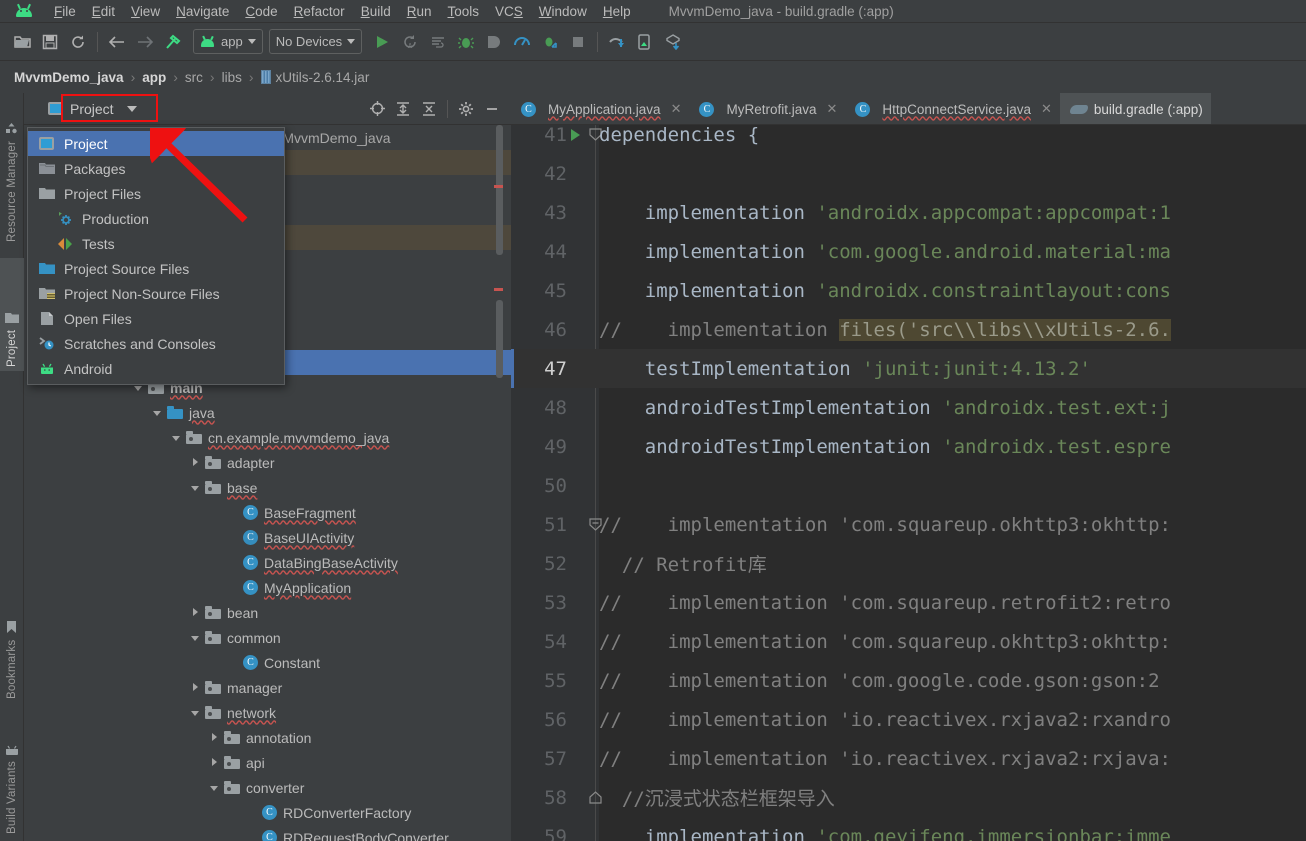 The width and height of the screenshot is (1306, 841). I want to click on tree-node-rdconverterfactory: C RDConverterFactory, so click(267, 812).